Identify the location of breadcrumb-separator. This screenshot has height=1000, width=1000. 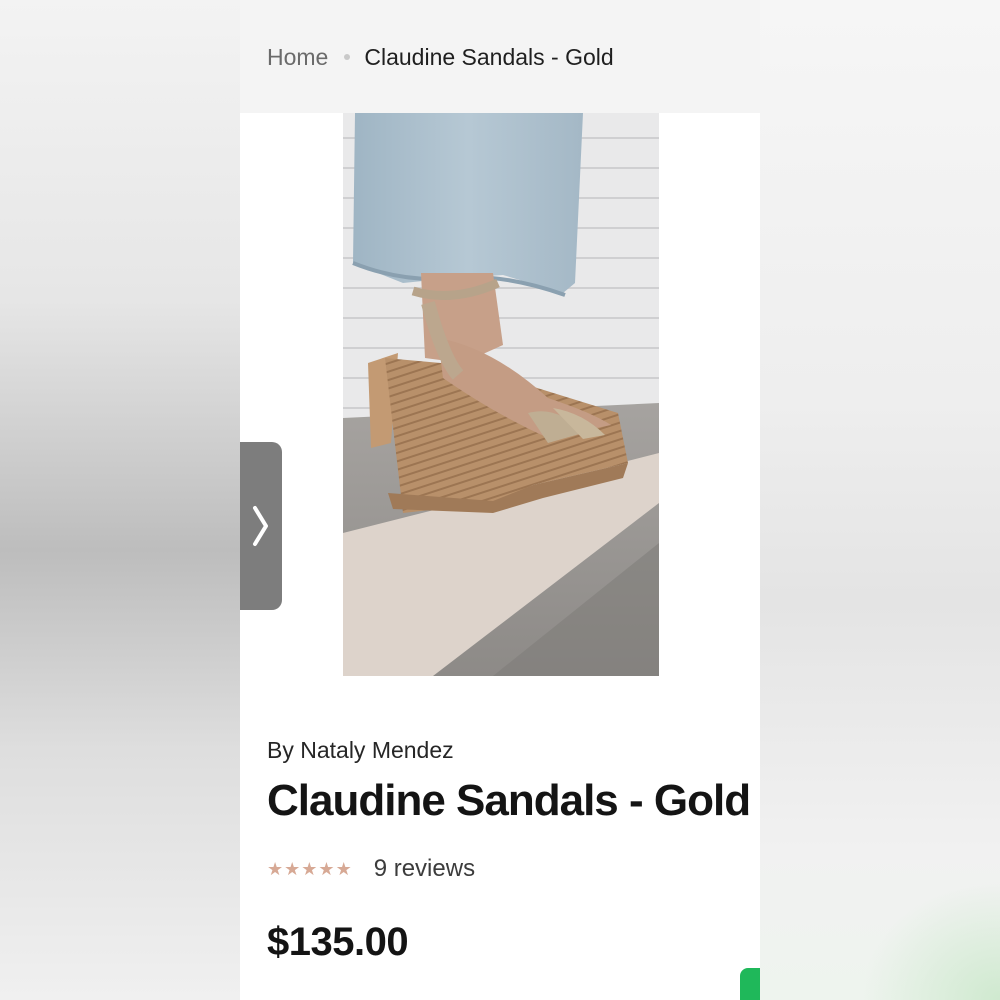
(347, 57).